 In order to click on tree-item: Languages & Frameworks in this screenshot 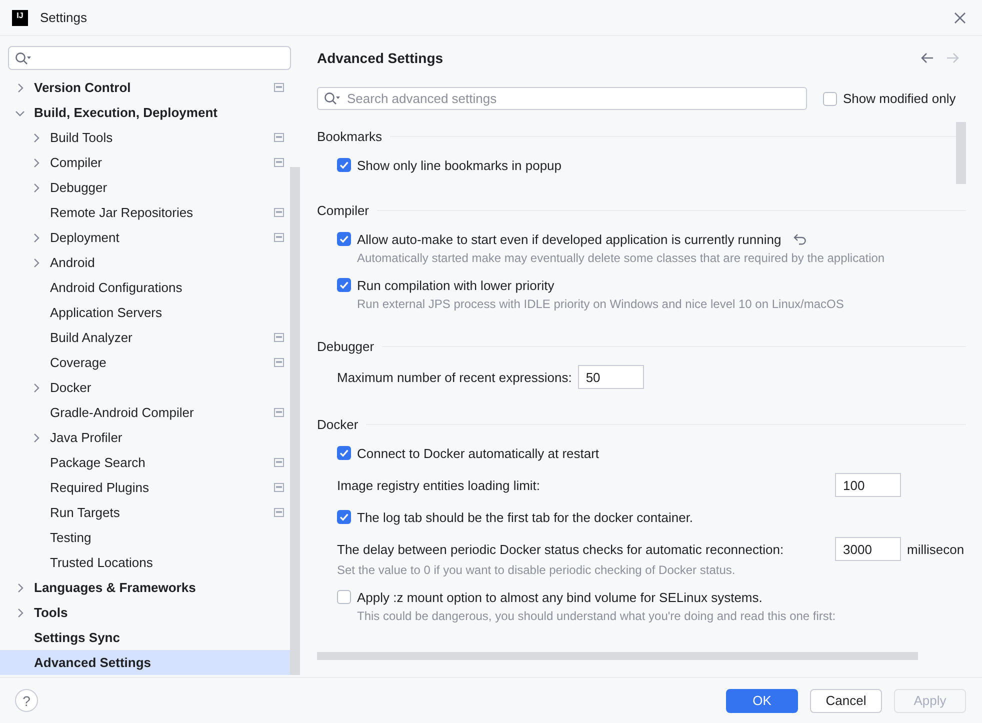, I will do `click(145, 587)`.